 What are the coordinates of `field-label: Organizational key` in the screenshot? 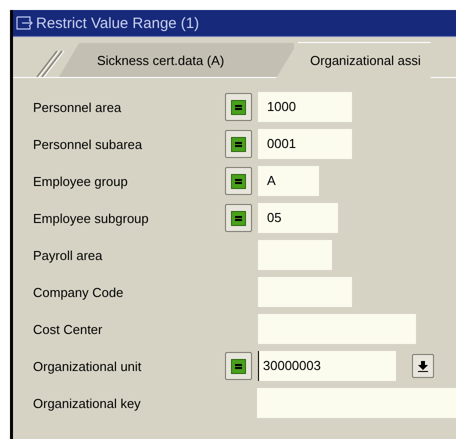 It's located at (87, 403).